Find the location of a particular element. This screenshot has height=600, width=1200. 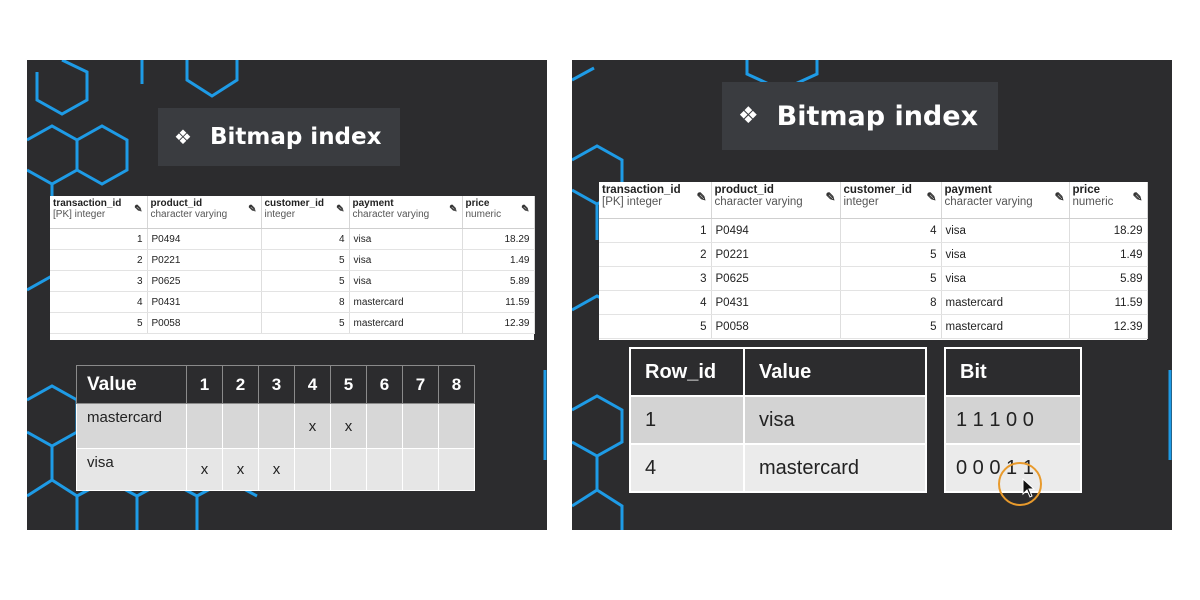

bitmap-header-row: 5 is located at coordinates (348, 384).